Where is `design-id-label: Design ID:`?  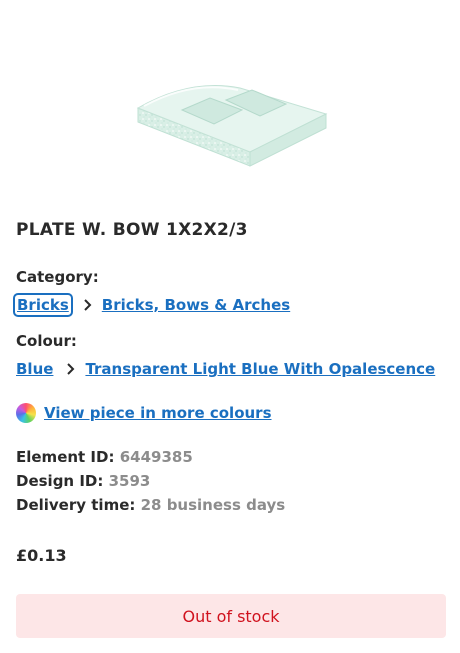 design-id-label: Design ID: is located at coordinates (62, 481).